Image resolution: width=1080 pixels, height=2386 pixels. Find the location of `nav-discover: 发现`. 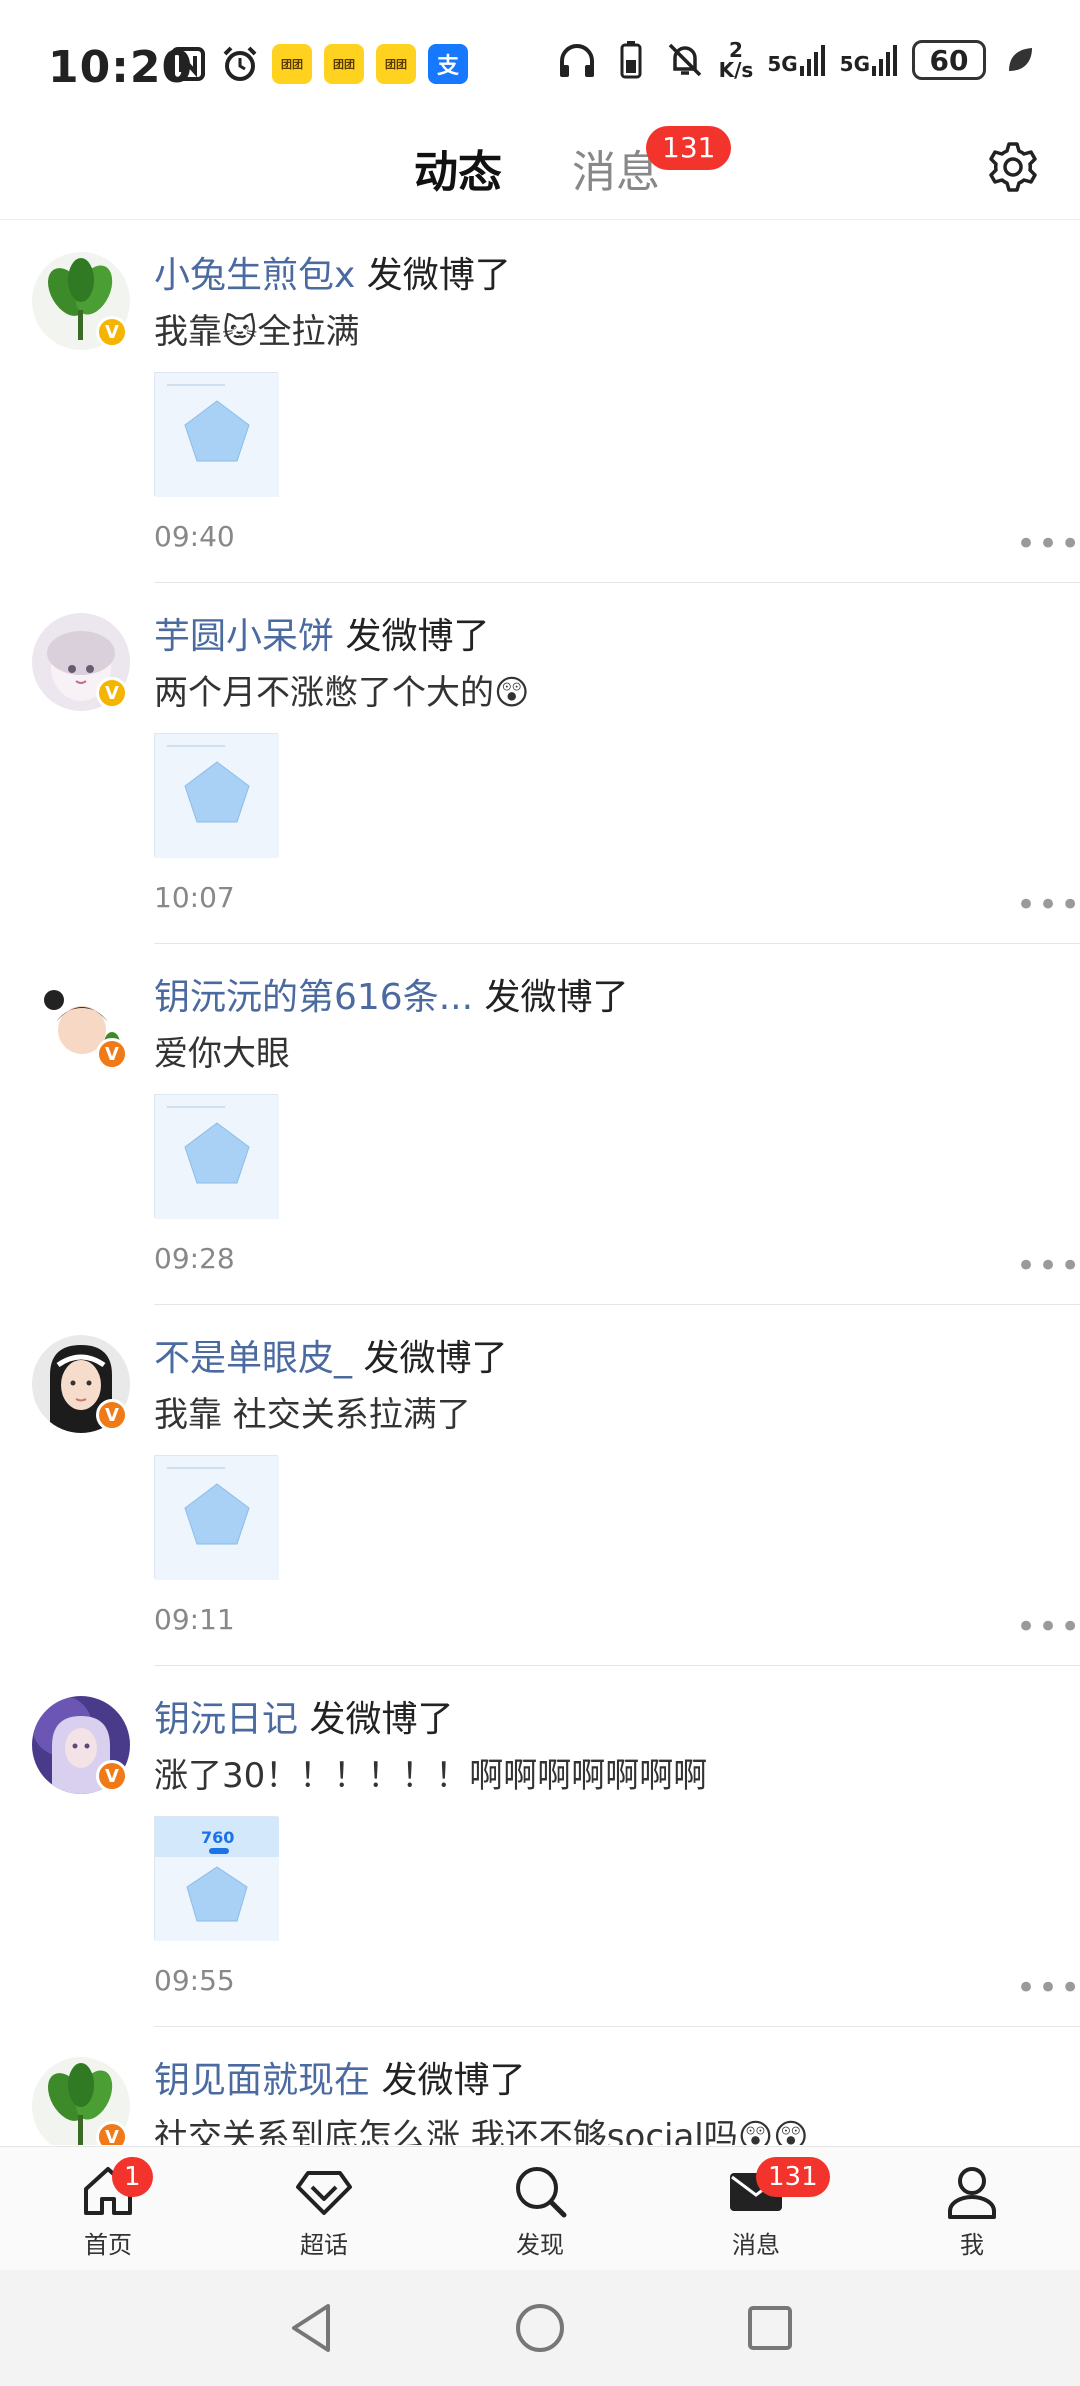

nav-discover: 发现 is located at coordinates (540, 2216).